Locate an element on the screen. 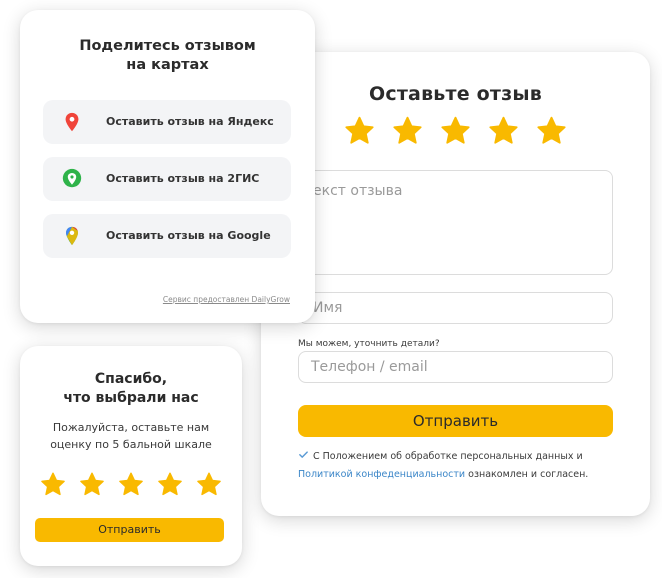  thanks-rating-stars is located at coordinates (131, 486).